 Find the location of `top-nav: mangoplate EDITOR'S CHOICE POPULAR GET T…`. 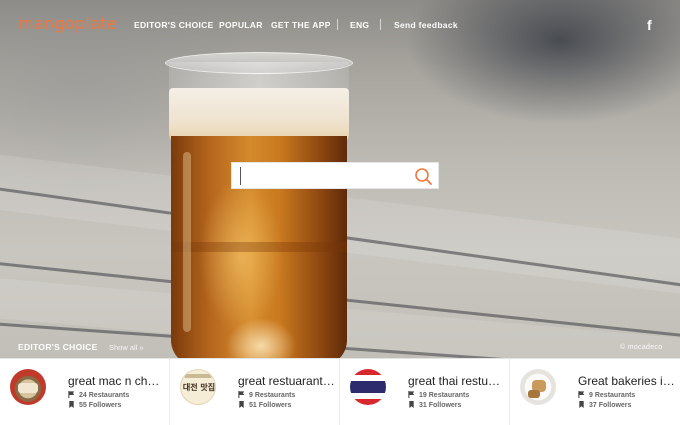

top-nav: mangoplate EDITOR'S CHOICE POPULAR GET T… is located at coordinates (340, 24).